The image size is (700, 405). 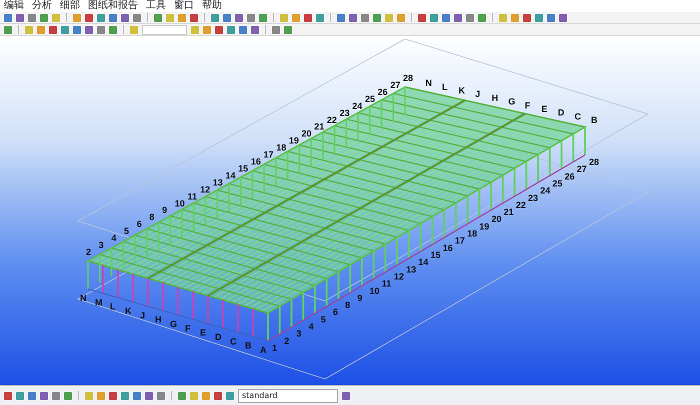 What do you see at coordinates (42, 6) in the screenshot?
I see `menu-item: 分析` at bounding box center [42, 6].